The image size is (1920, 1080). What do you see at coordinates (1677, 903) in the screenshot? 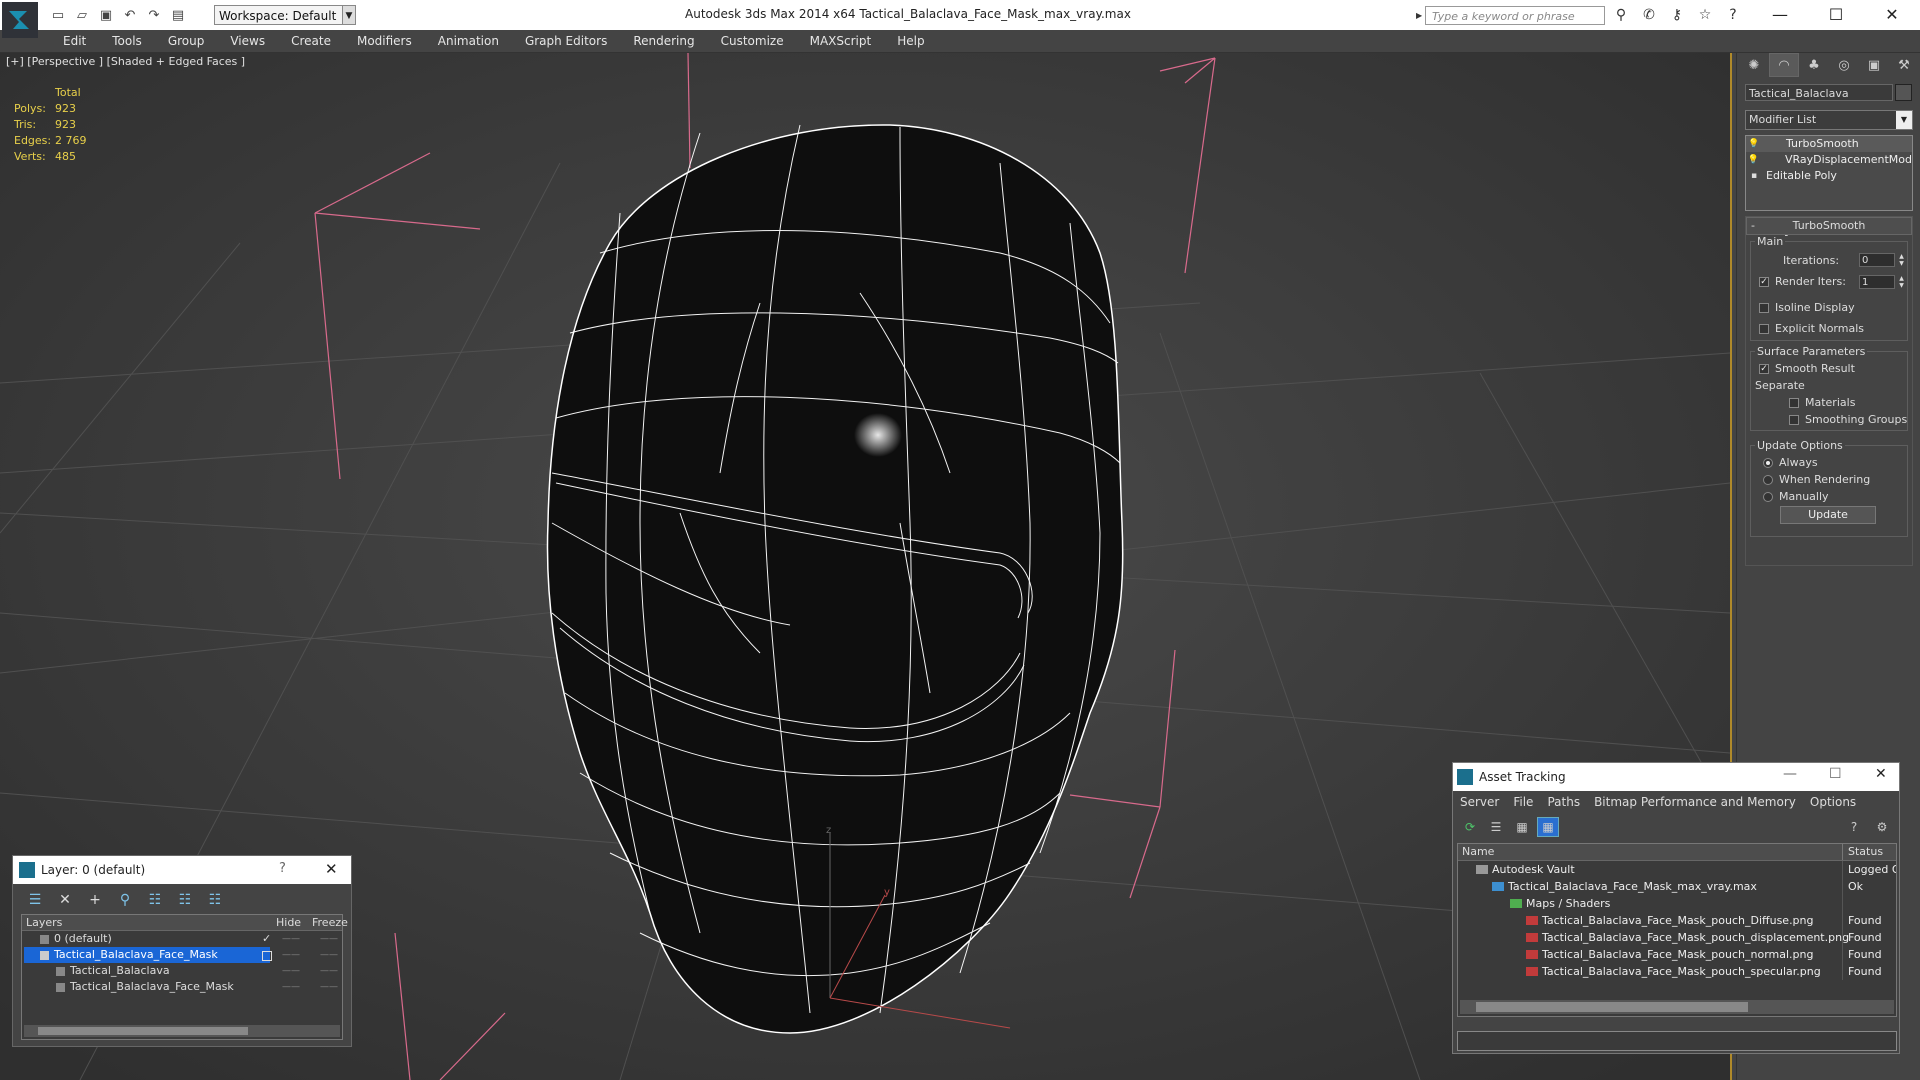
I see `asset-row: Maps / Shaders` at bounding box center [1677, 903].